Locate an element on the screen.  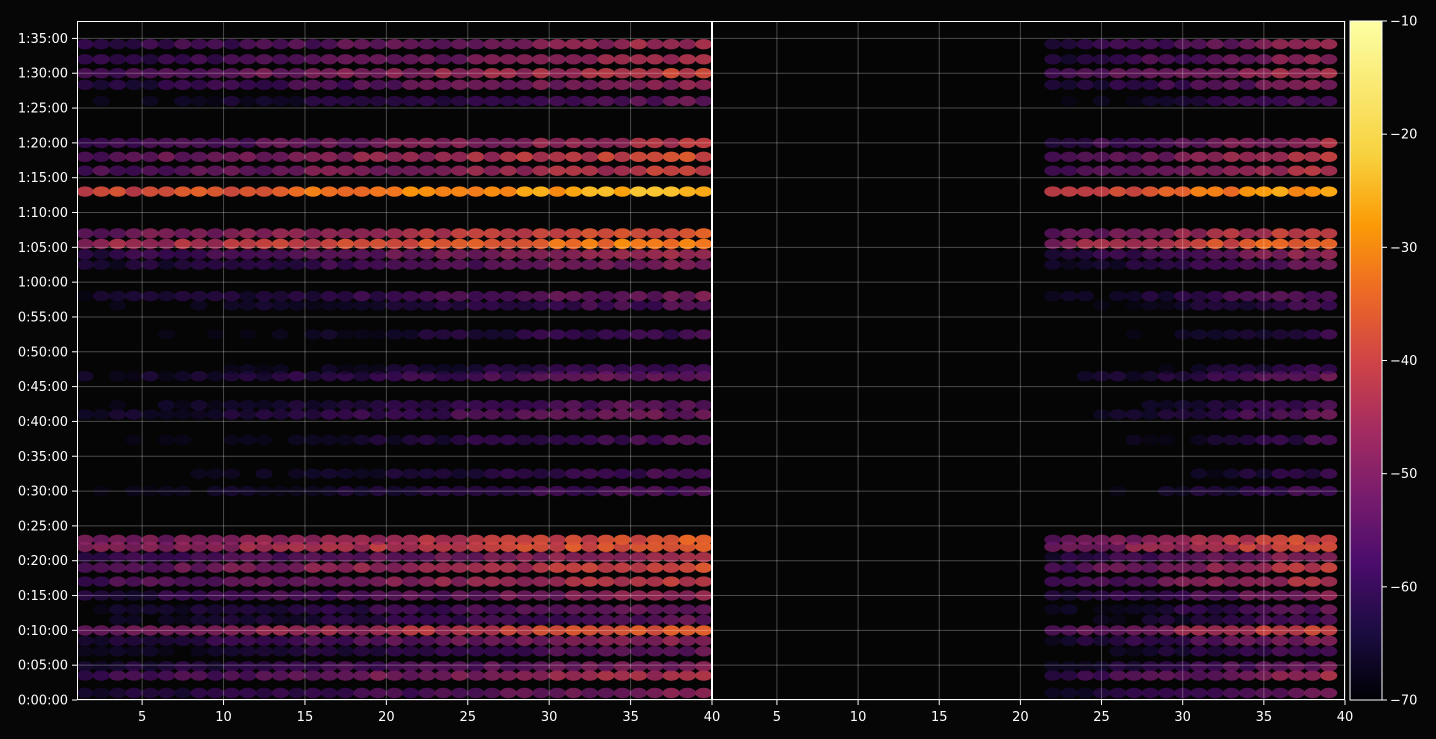
y-tick-label: 1:35:00 is located at coordinates (43, 39).